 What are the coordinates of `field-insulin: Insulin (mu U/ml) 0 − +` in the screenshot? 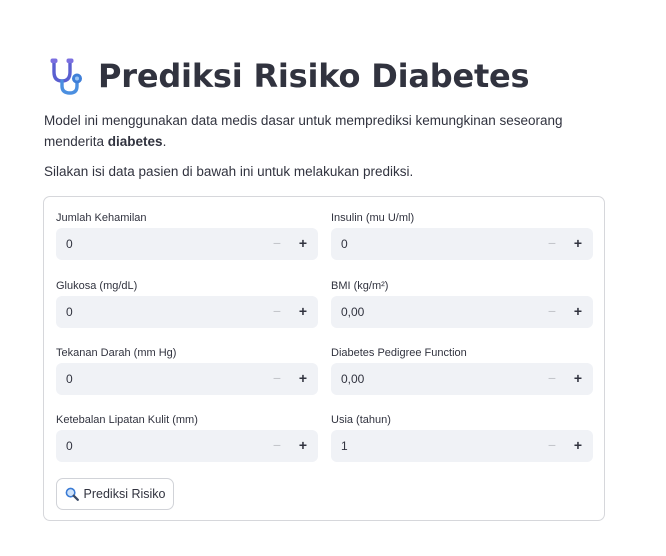 It's located at (462, 235).